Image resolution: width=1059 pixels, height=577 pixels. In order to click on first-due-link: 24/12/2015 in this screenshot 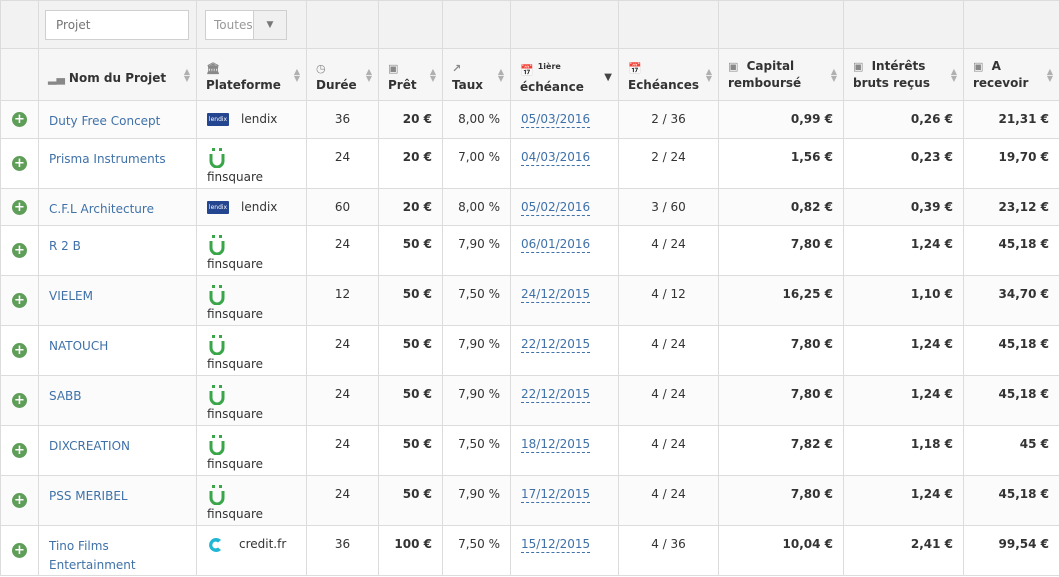, I will do `click(556, 295)`.